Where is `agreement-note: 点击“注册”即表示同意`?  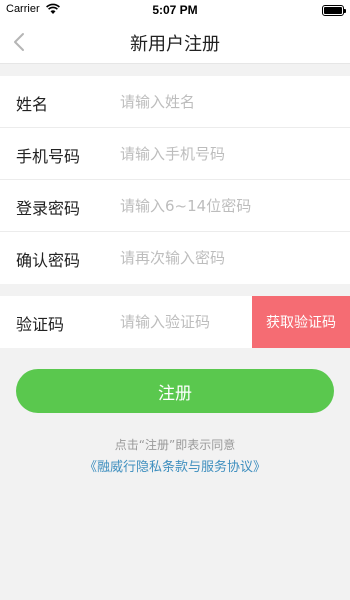 agreement-note: 点击“注册”即表示同意 is located at coordinates (175, 445).